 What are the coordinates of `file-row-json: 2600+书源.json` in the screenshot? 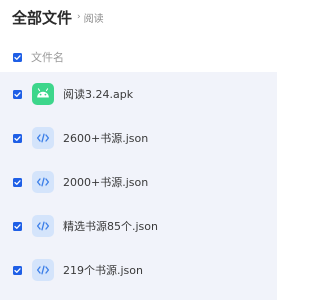 It's located at (138, 138).